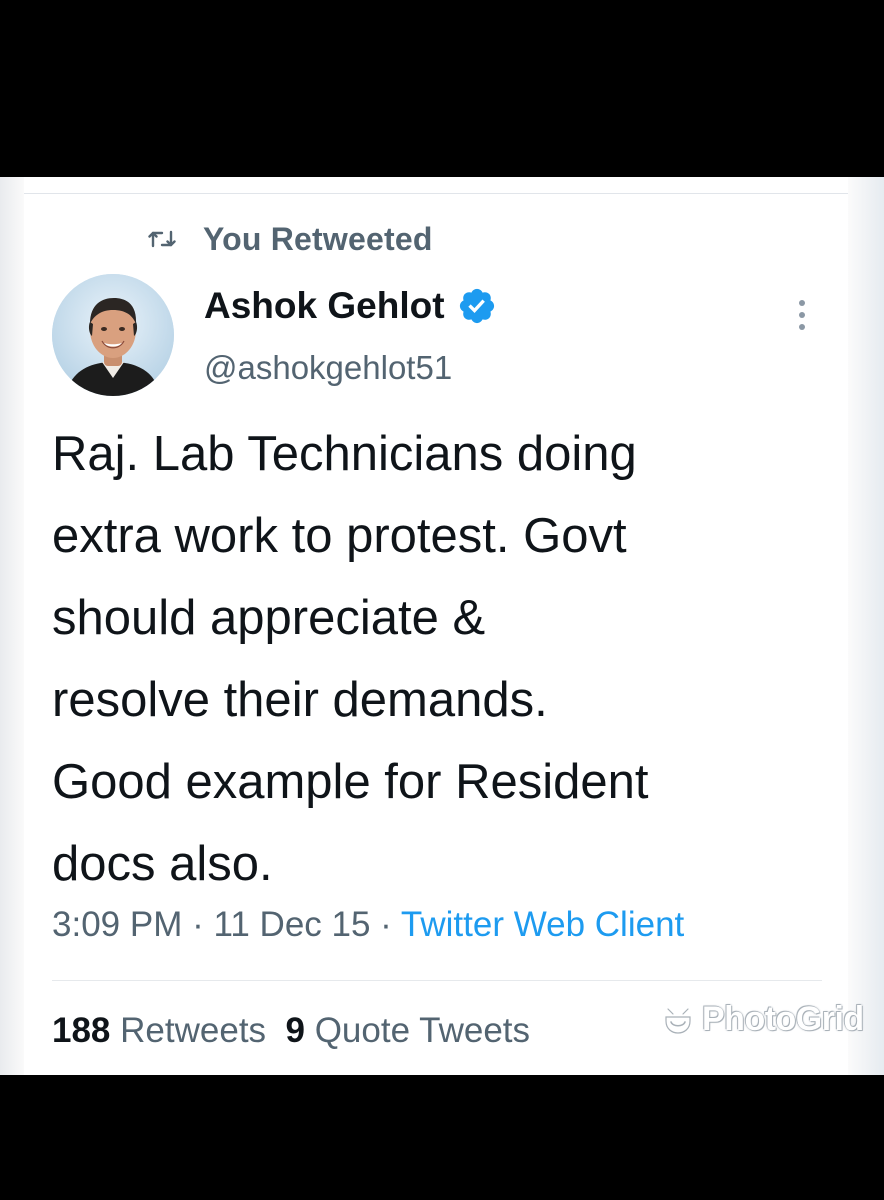  What do you see at coordinates (291, 924) in the screenshot?
I see `tweet-date: 11 Dec 15` at bounding box center [291, 924].